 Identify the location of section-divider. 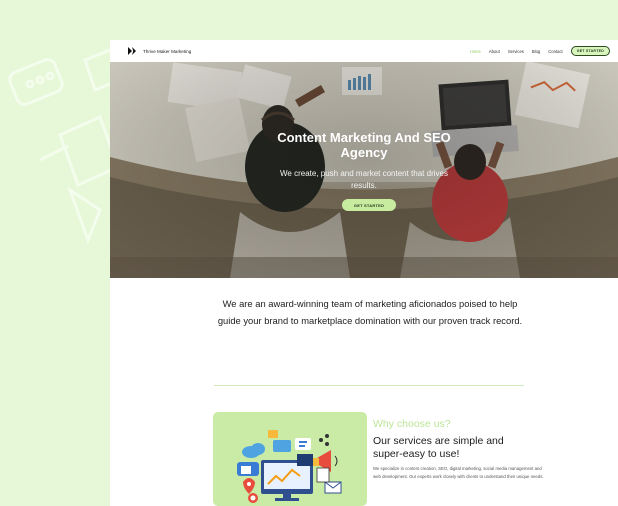
(369, 385).